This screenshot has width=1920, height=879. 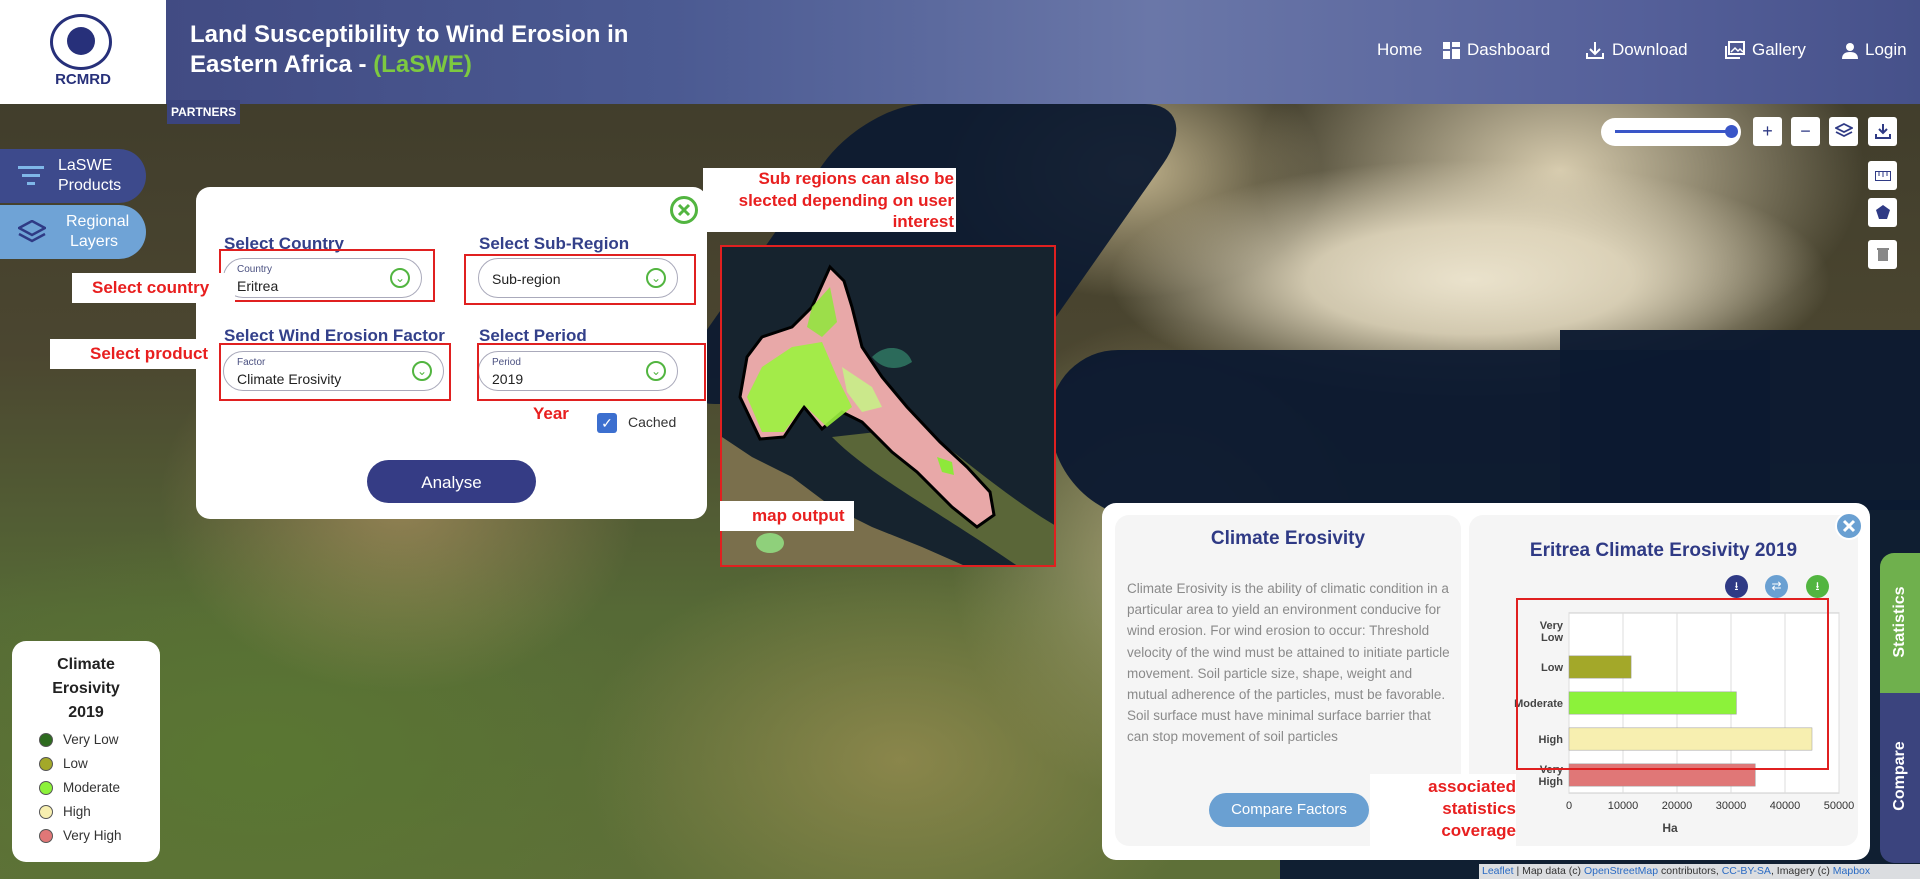 What do you see at coordinates (91, 739) in the screenshot?
I see `legend-label: Very Low` at bounding box center [91, 739].